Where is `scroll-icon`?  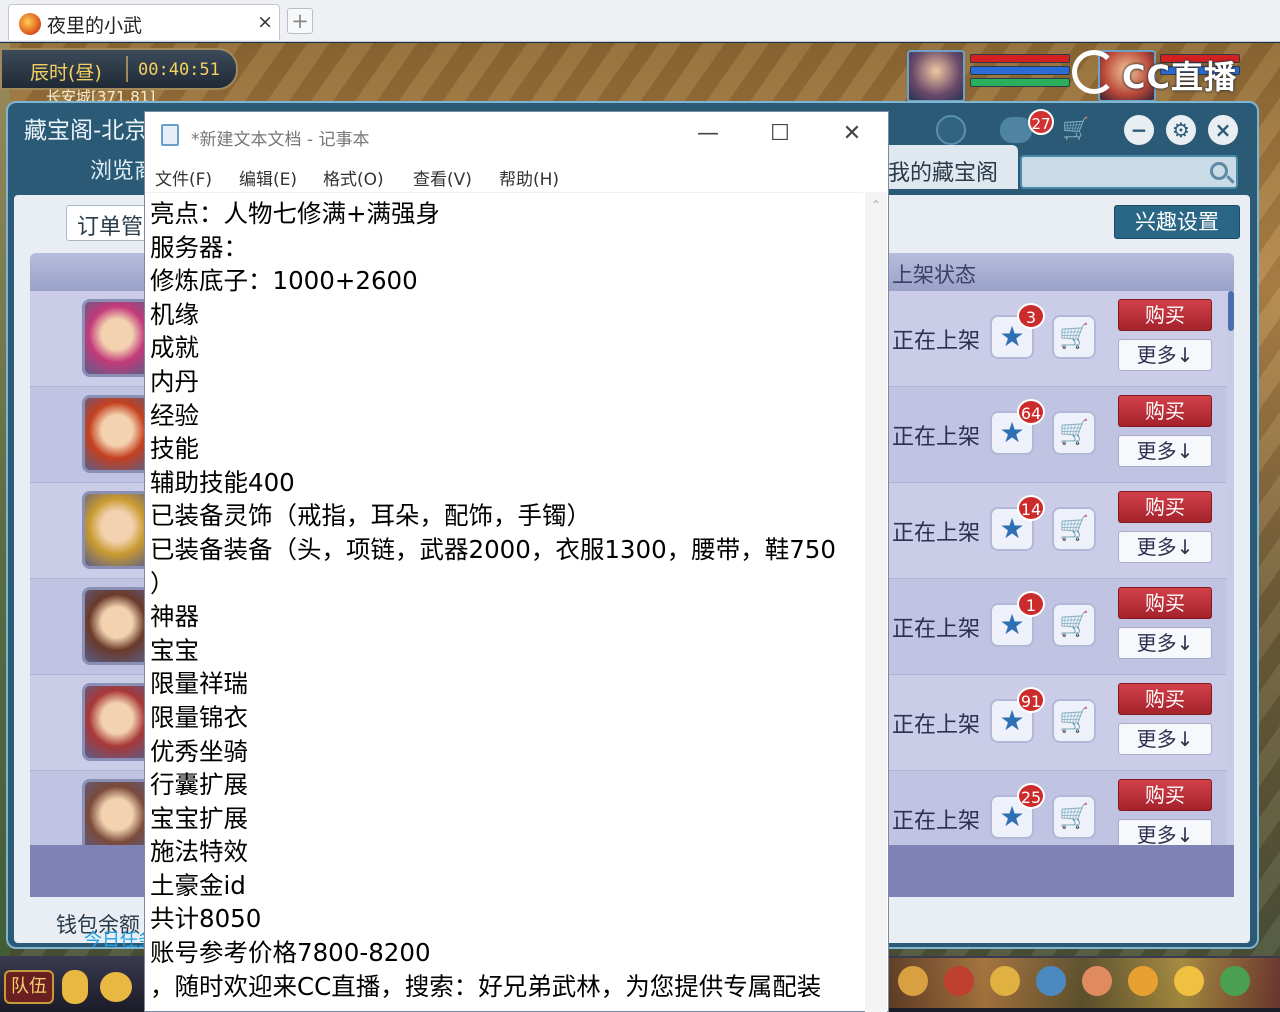 scroll-icon is located at coordinates (913, 981).